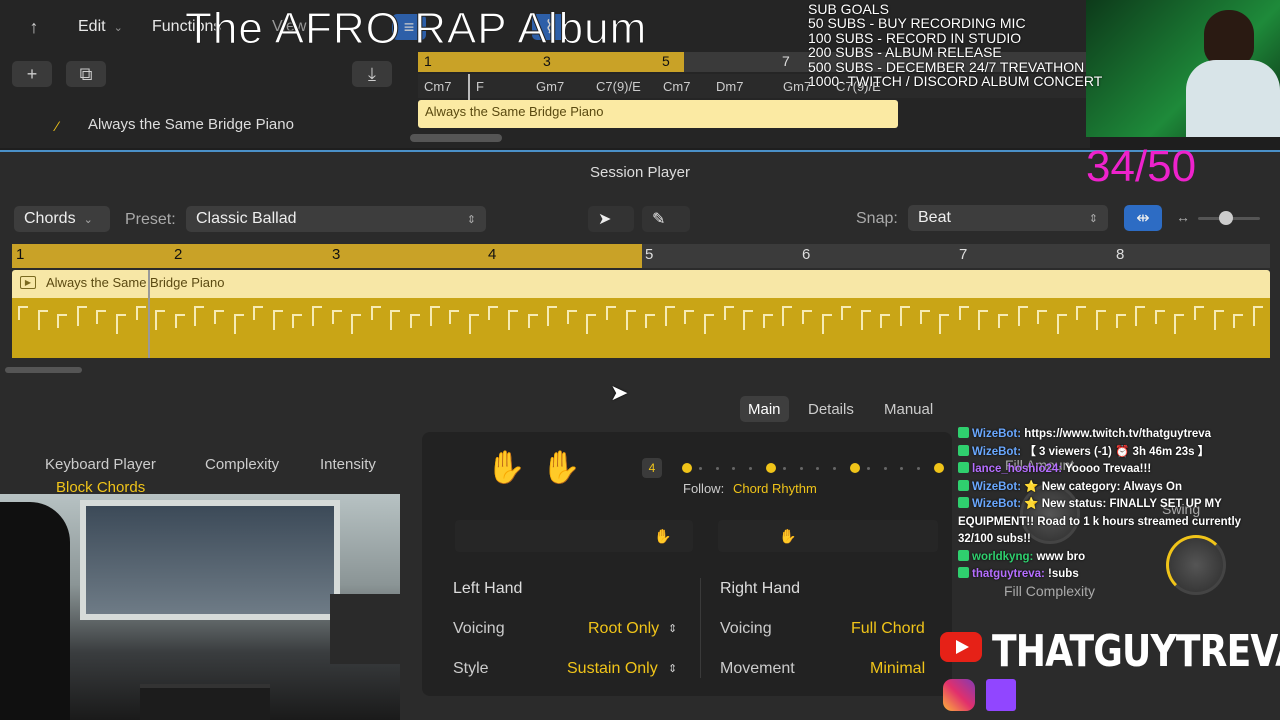 The width and height of the screenshot is (1280, 720). What do you see at coordinates (514, 111) in the screenshot?
I see `region-name: Always the Same Bridge Piano` at bounding box center [514, 111].